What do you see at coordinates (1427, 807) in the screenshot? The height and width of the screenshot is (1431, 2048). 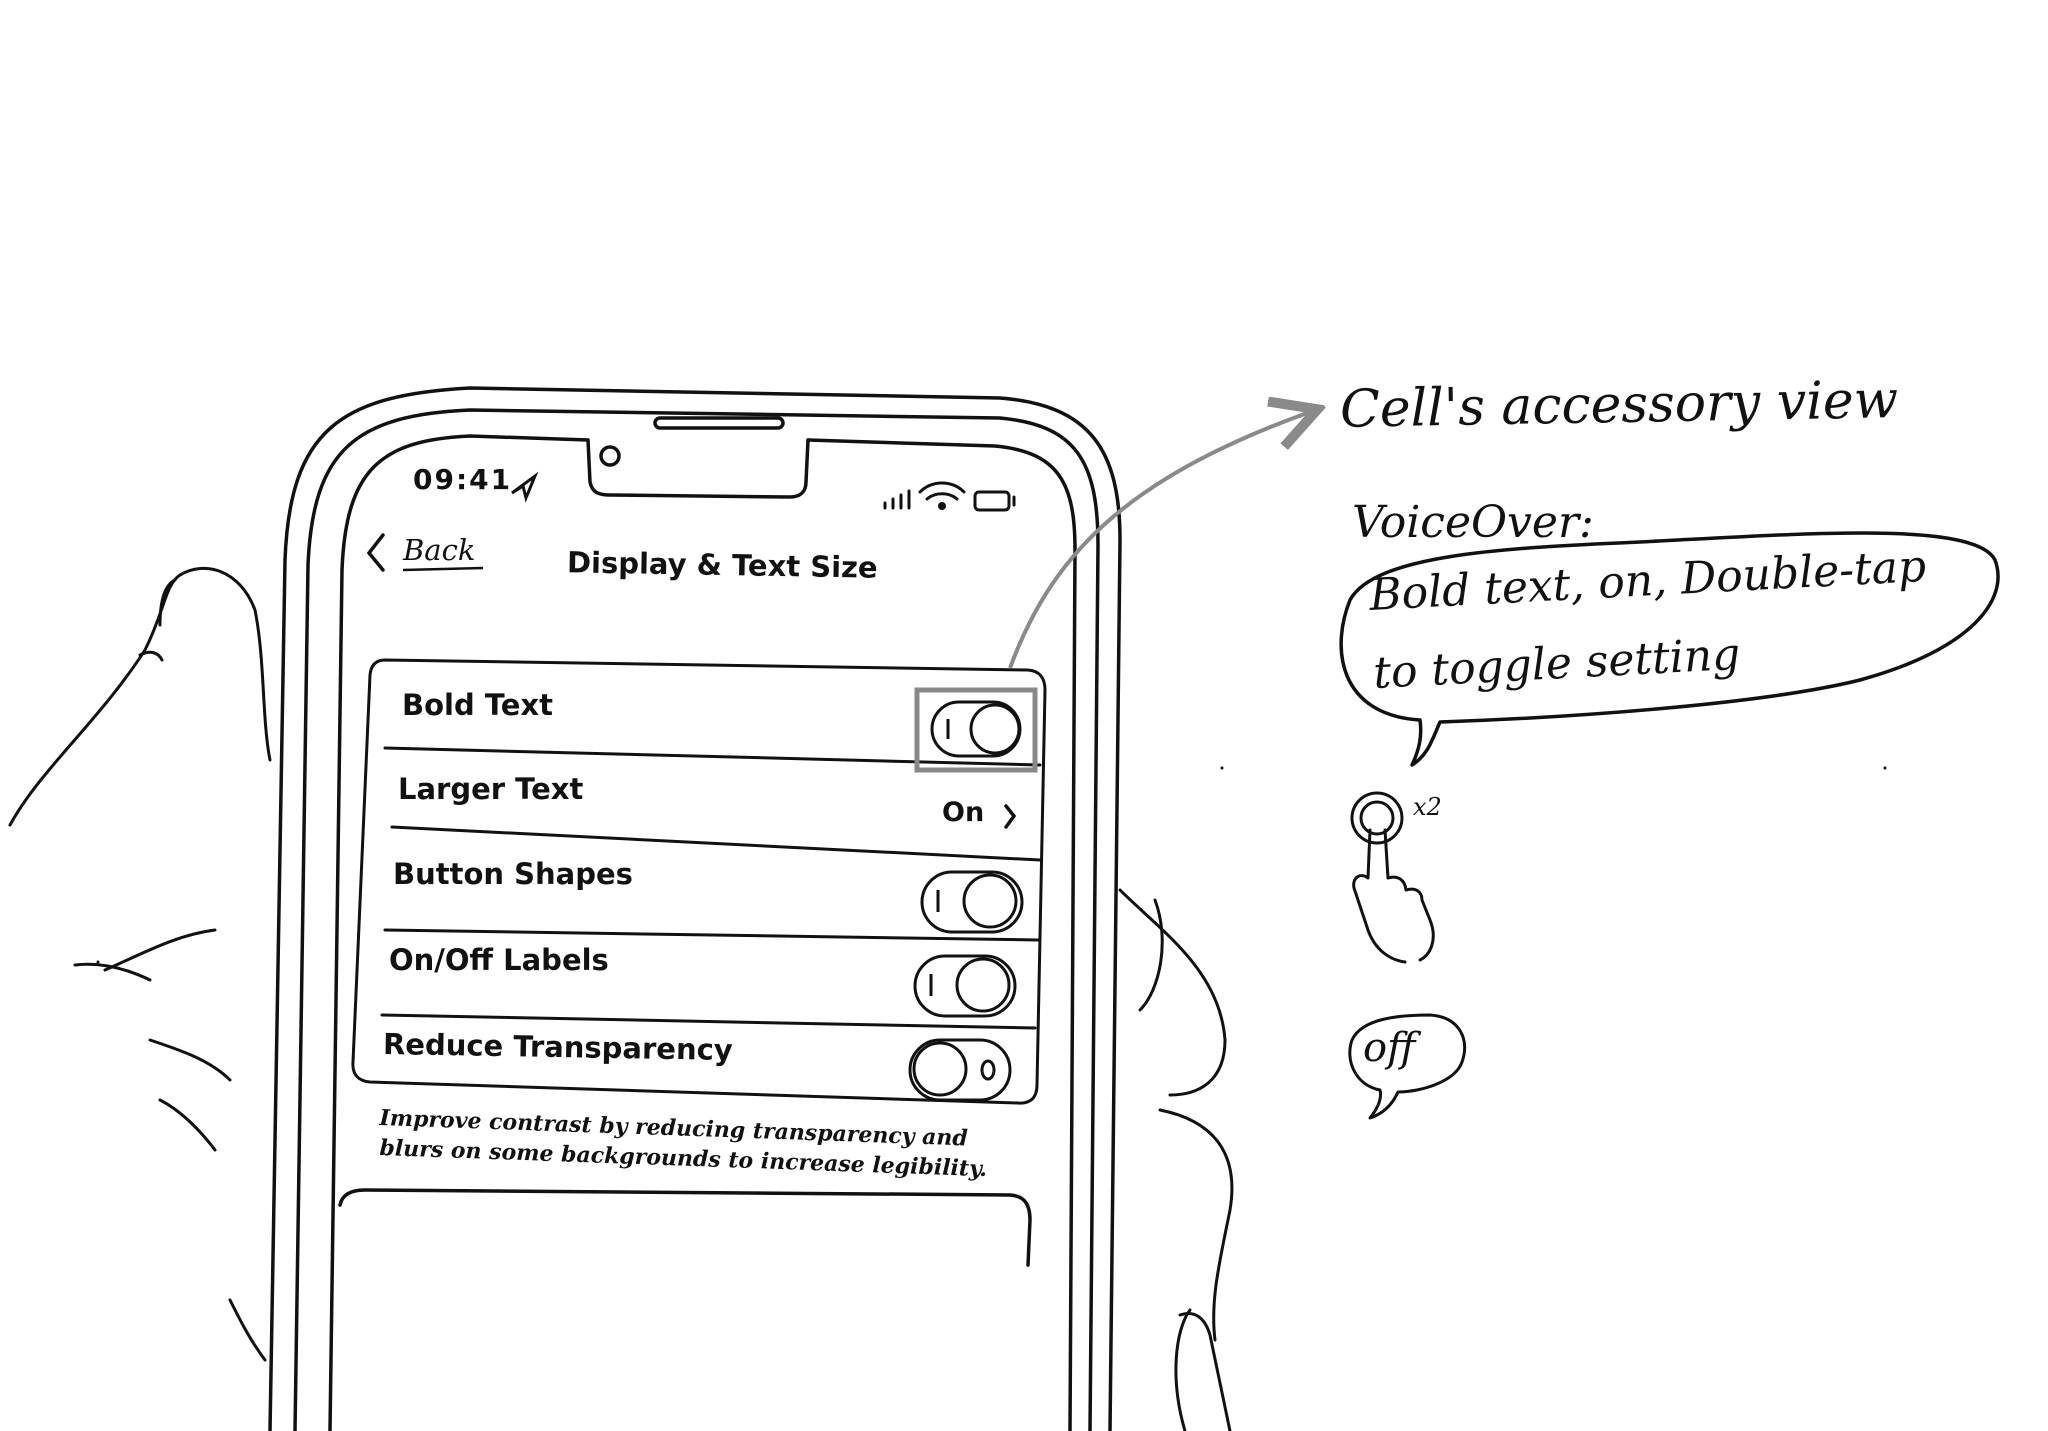 I see `tap-count-label: x2` at bounding box center [1427, 807].